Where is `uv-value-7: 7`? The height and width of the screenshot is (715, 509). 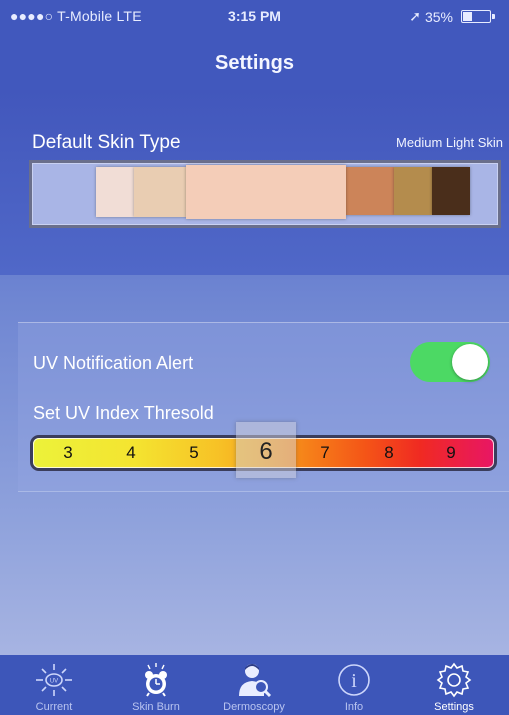 uv-value-7: 7 is located at coordinates (325, 453).